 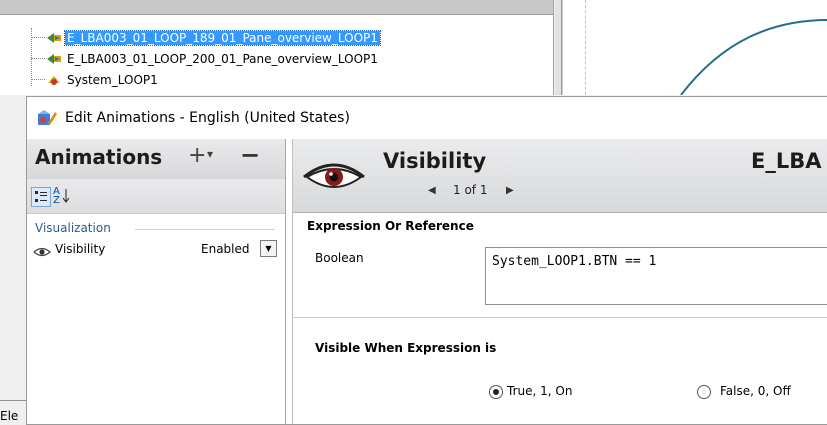 What do you see at coordinates (225, 249) in the screenshot?
I see `animation-state: Enabled` at bounding box center [225, 249].